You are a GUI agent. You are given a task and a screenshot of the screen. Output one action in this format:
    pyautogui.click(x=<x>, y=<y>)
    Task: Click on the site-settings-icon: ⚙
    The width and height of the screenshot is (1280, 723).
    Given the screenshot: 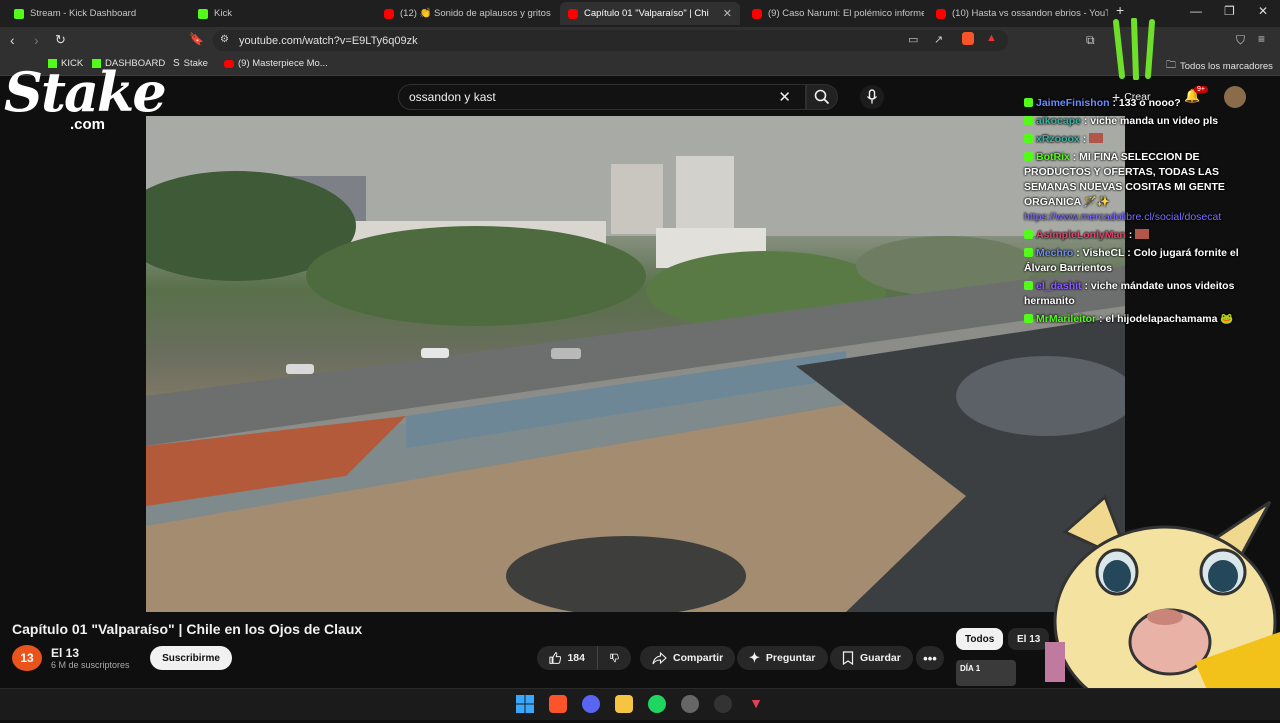 What is the action you would take?
    pyautogui.click(x=224, y=39)
    